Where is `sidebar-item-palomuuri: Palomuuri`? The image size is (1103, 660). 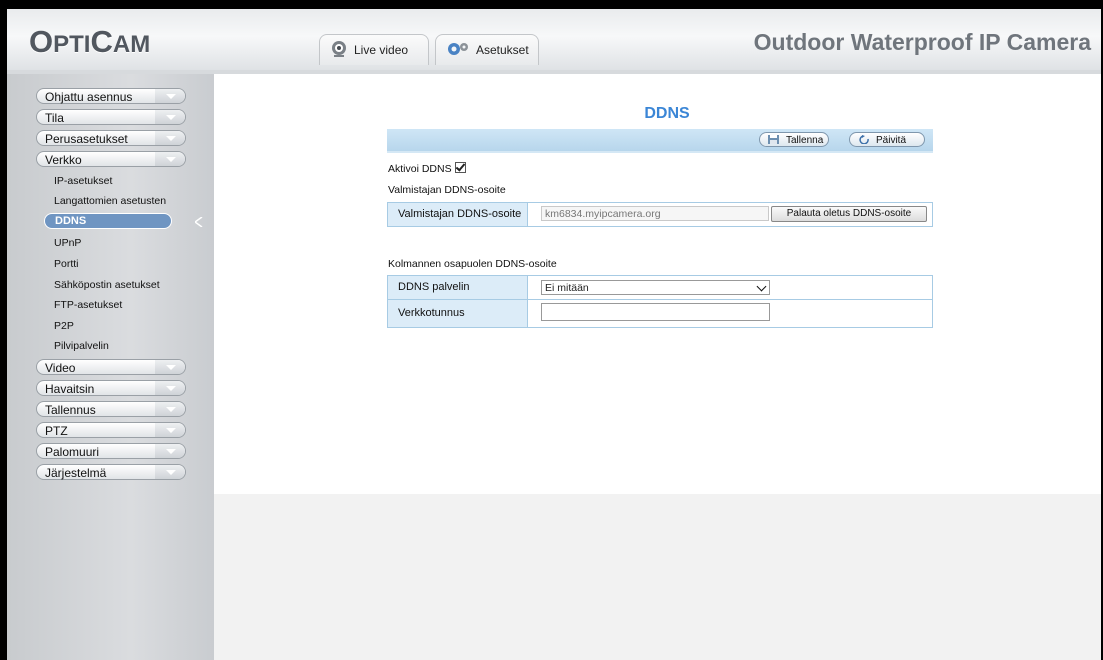 sidebar-item-palomuuri: Palomuuri is located at coordinates (111, 451).